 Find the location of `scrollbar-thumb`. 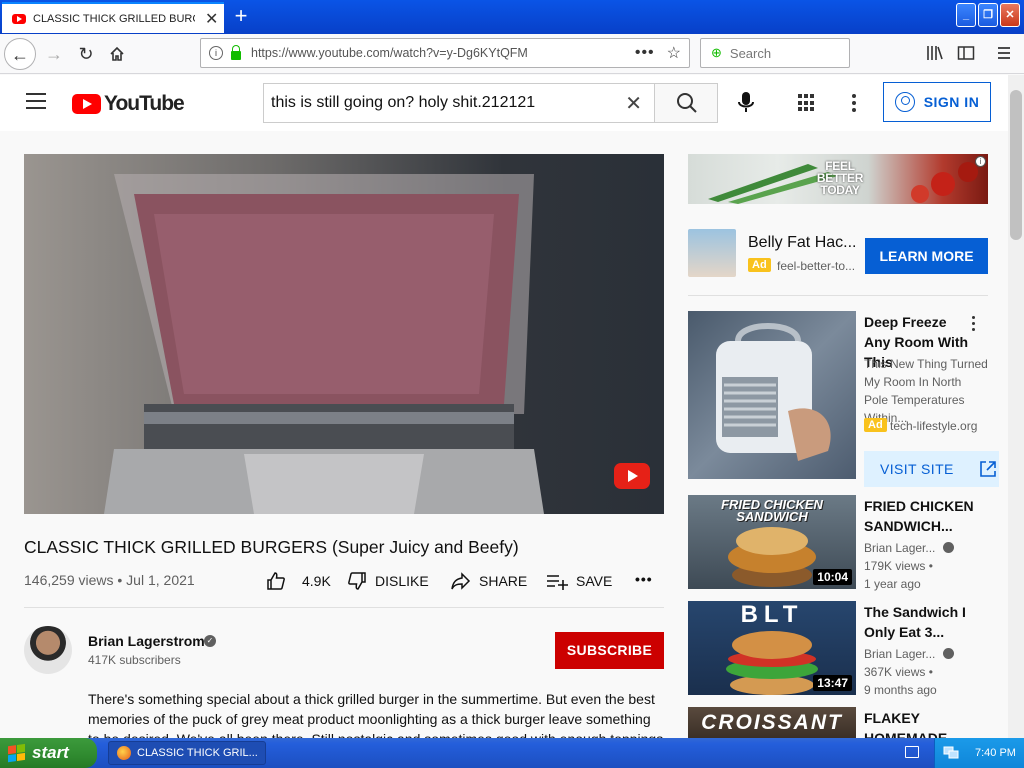

scrollbar-thumb is located at coordinates (1016, 165).